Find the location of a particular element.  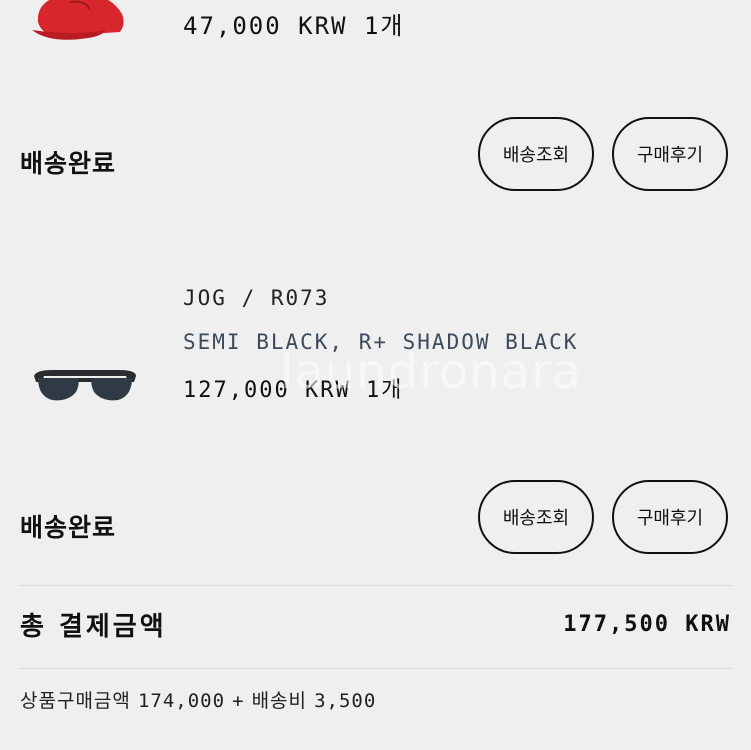

red-cap-icon is located at coordinates (78, 20).